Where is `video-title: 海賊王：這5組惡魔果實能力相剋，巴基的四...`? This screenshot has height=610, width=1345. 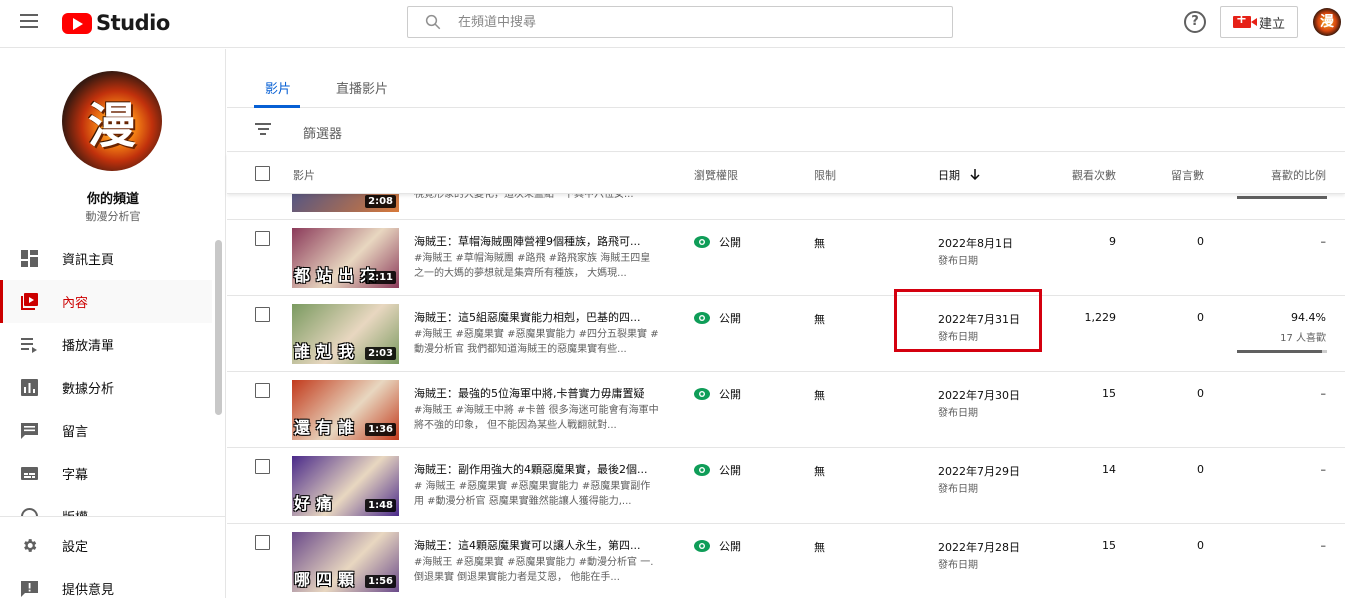 video-title: 海賊王：這5組惡魔果實能力相剋，巴基的四... is located at coordinates (539, 317).